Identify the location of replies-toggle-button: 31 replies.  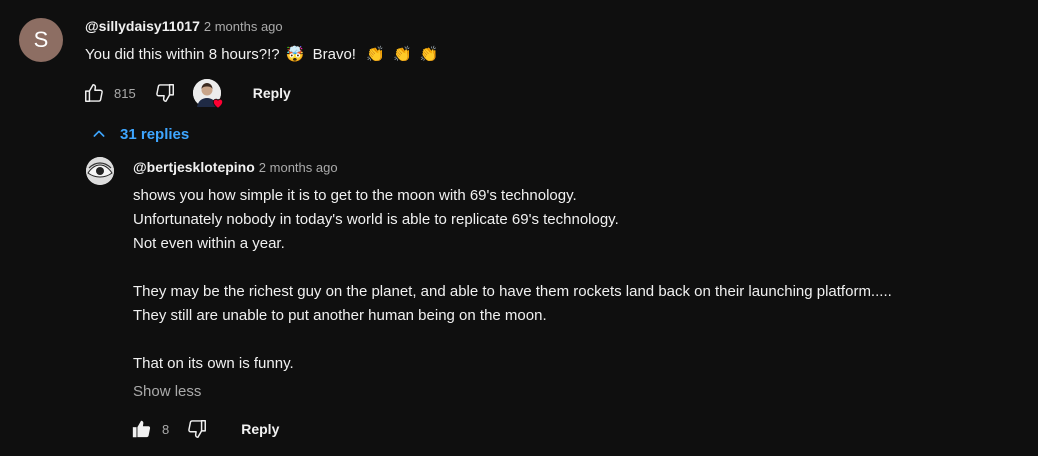
(139, 134).